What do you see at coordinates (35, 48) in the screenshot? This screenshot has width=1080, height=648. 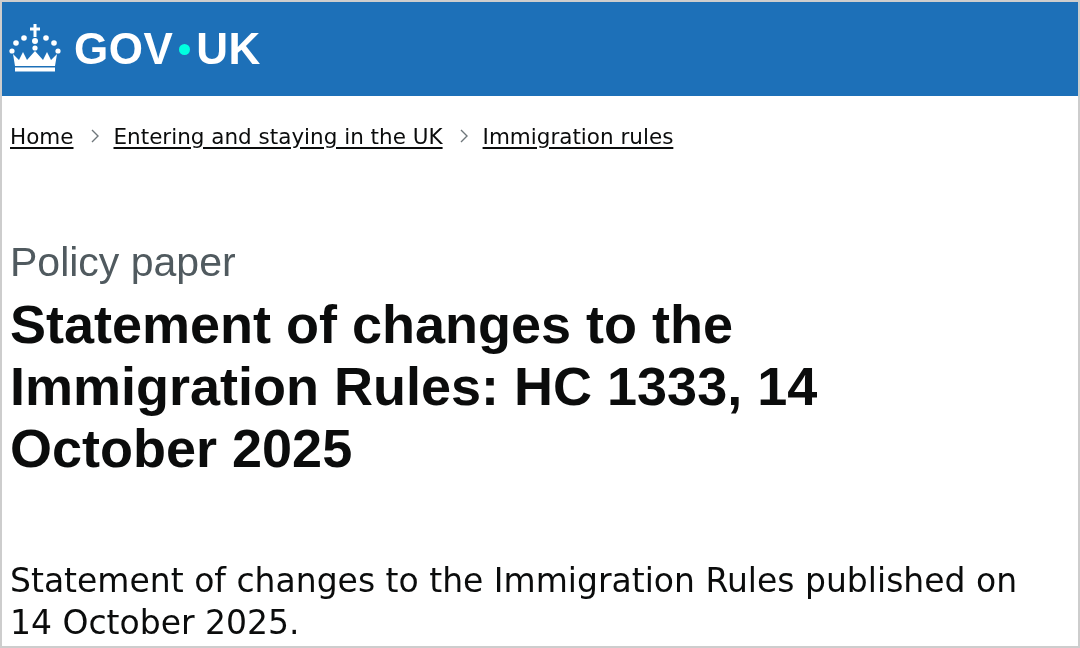 I see `crown-icon` at bounding box center [35, 48].